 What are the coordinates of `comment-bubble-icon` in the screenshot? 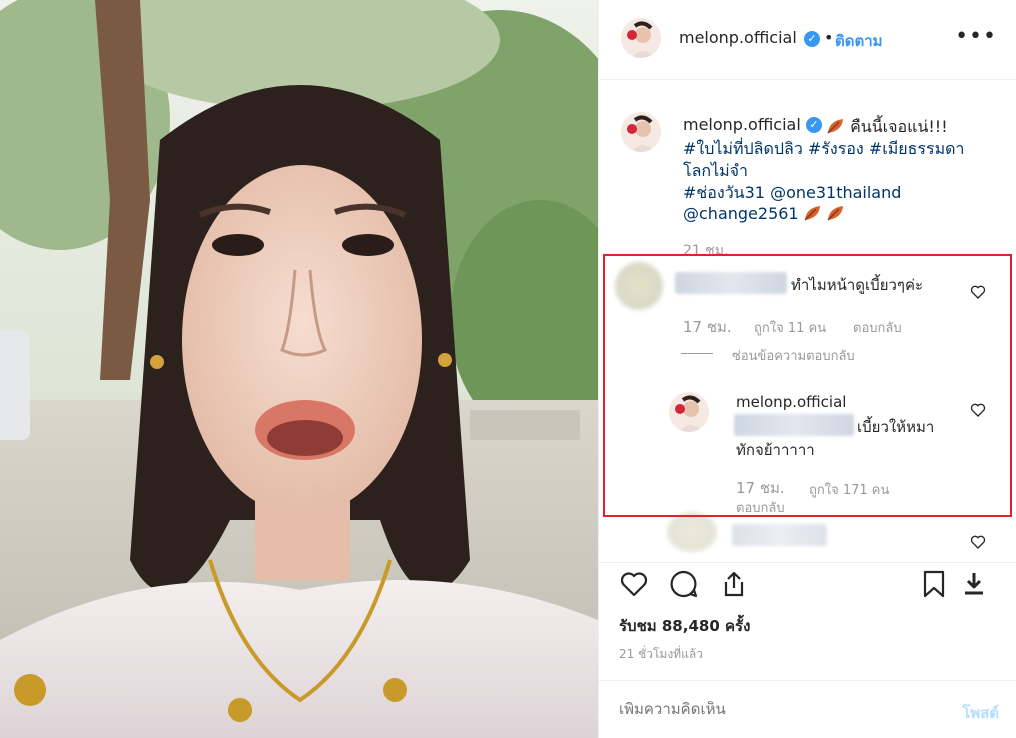 It's located at (684, 584).